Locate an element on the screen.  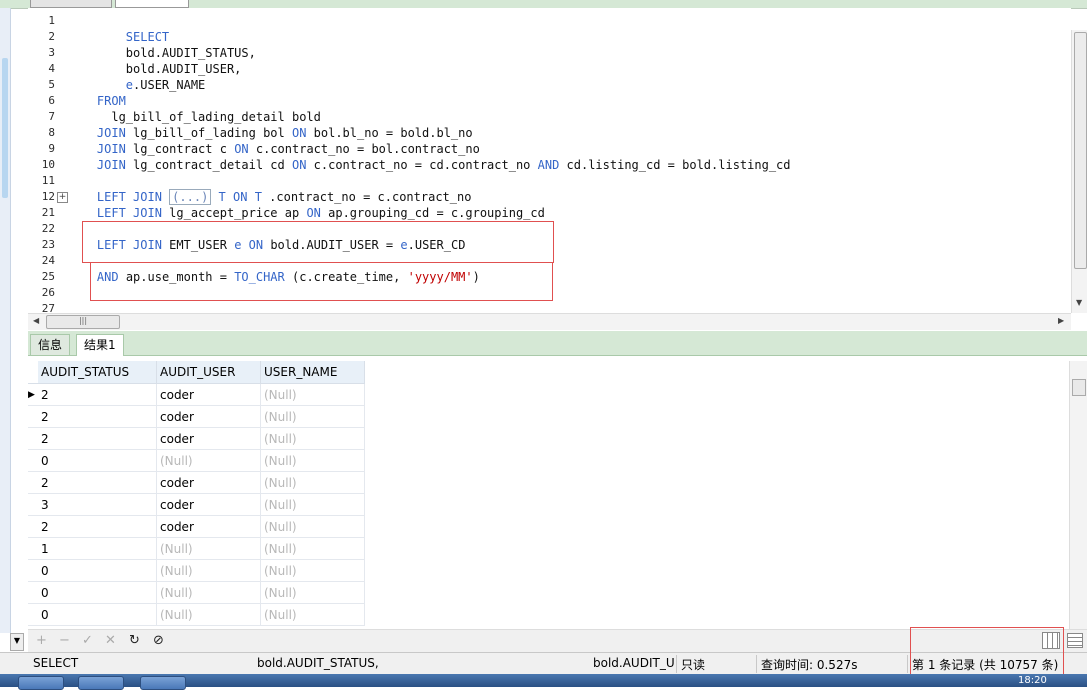
form-view-icon is located at coordinates (1075, 640).